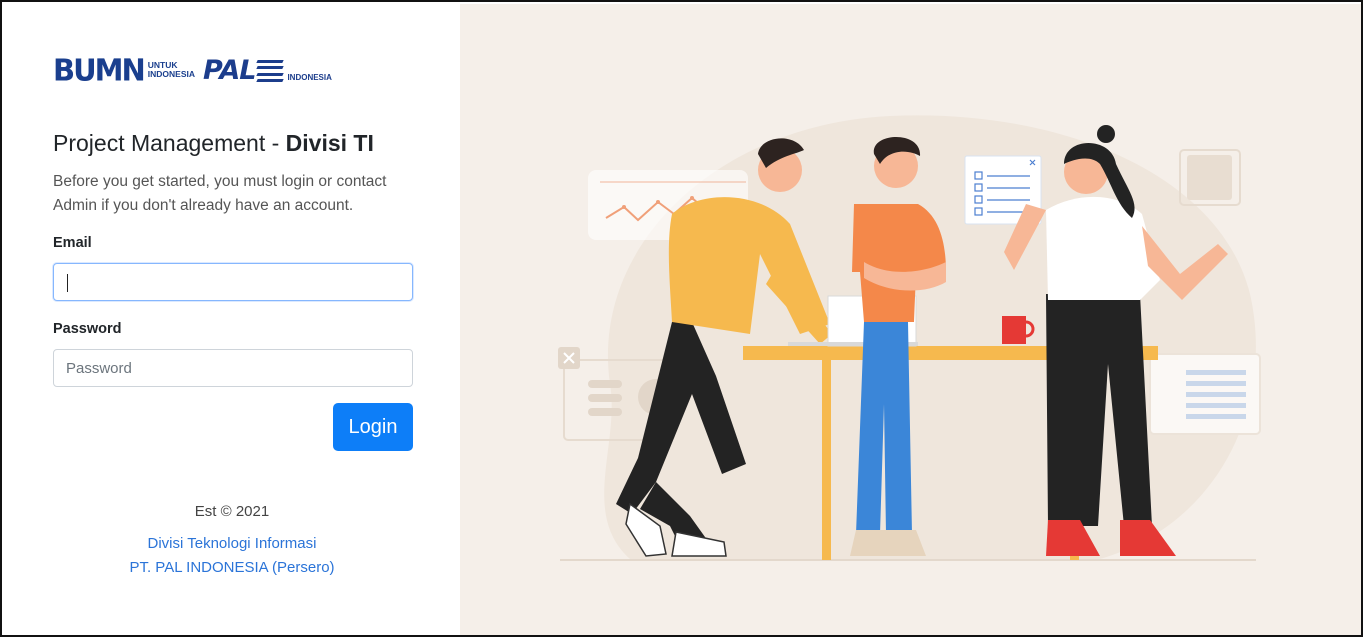 The height and width of the screenshot is (637, 1363). I want to click on bumn-tagline-line2: INDONESIA, so click(171, 74).